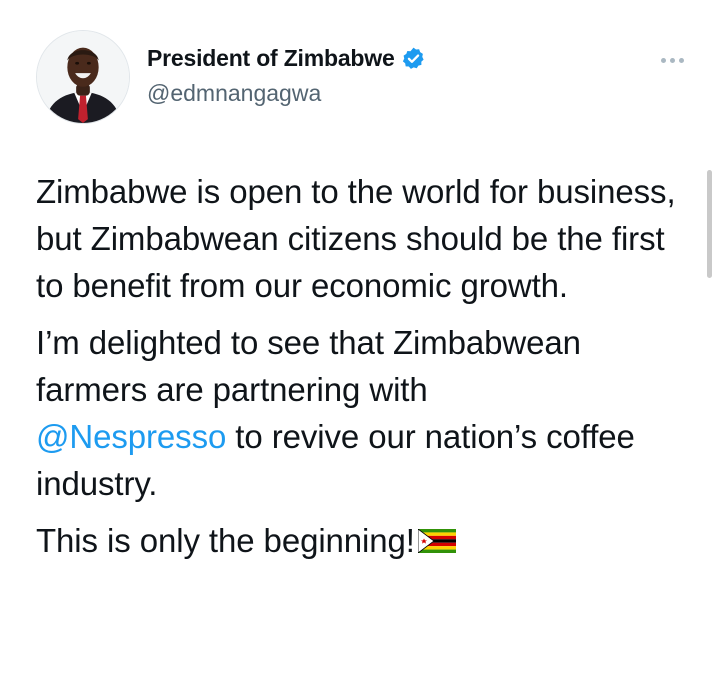 The width and height of the screenshot is (720, 675). What do you see at coordinates (709, 224) in the screenshot?
I see `scrollbar` at bounding box center [709, 224].